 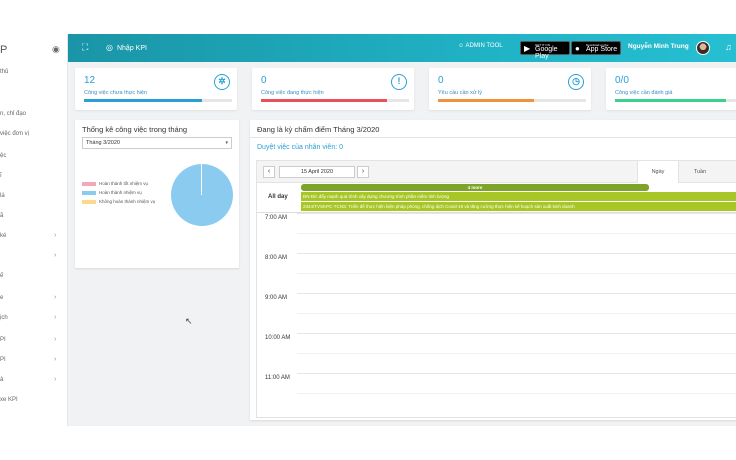 What do you see at coordinates (33, 400) in the screenshot?
I see `sidebar-item: xe KPI` at bounding box center [33, 400].